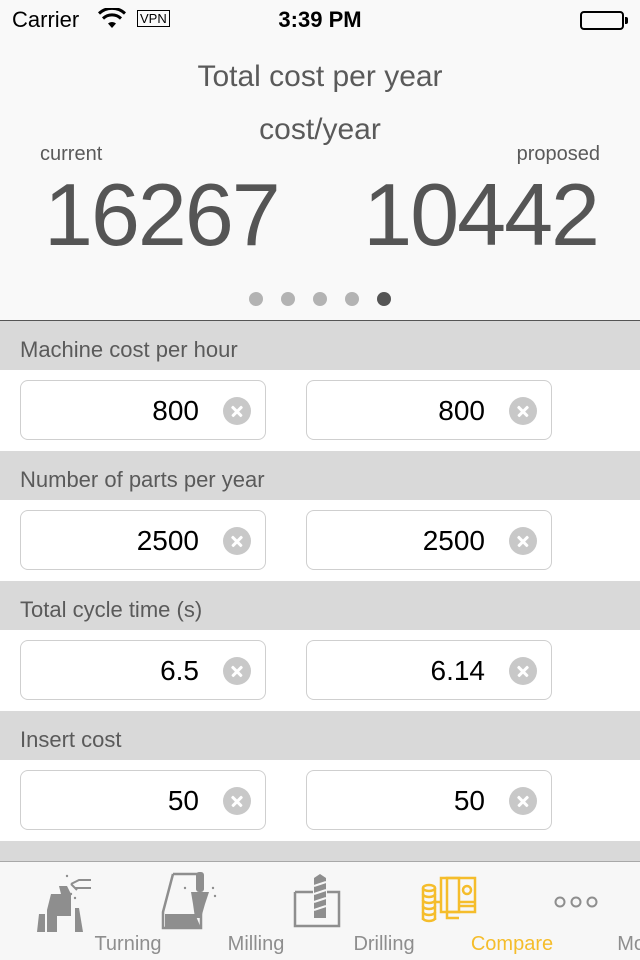 The width and height of the screenshot is (640, 960). Describe the element at coordinates (179, 670) in the screenshot. I see `input-value: 6.5` at that location.